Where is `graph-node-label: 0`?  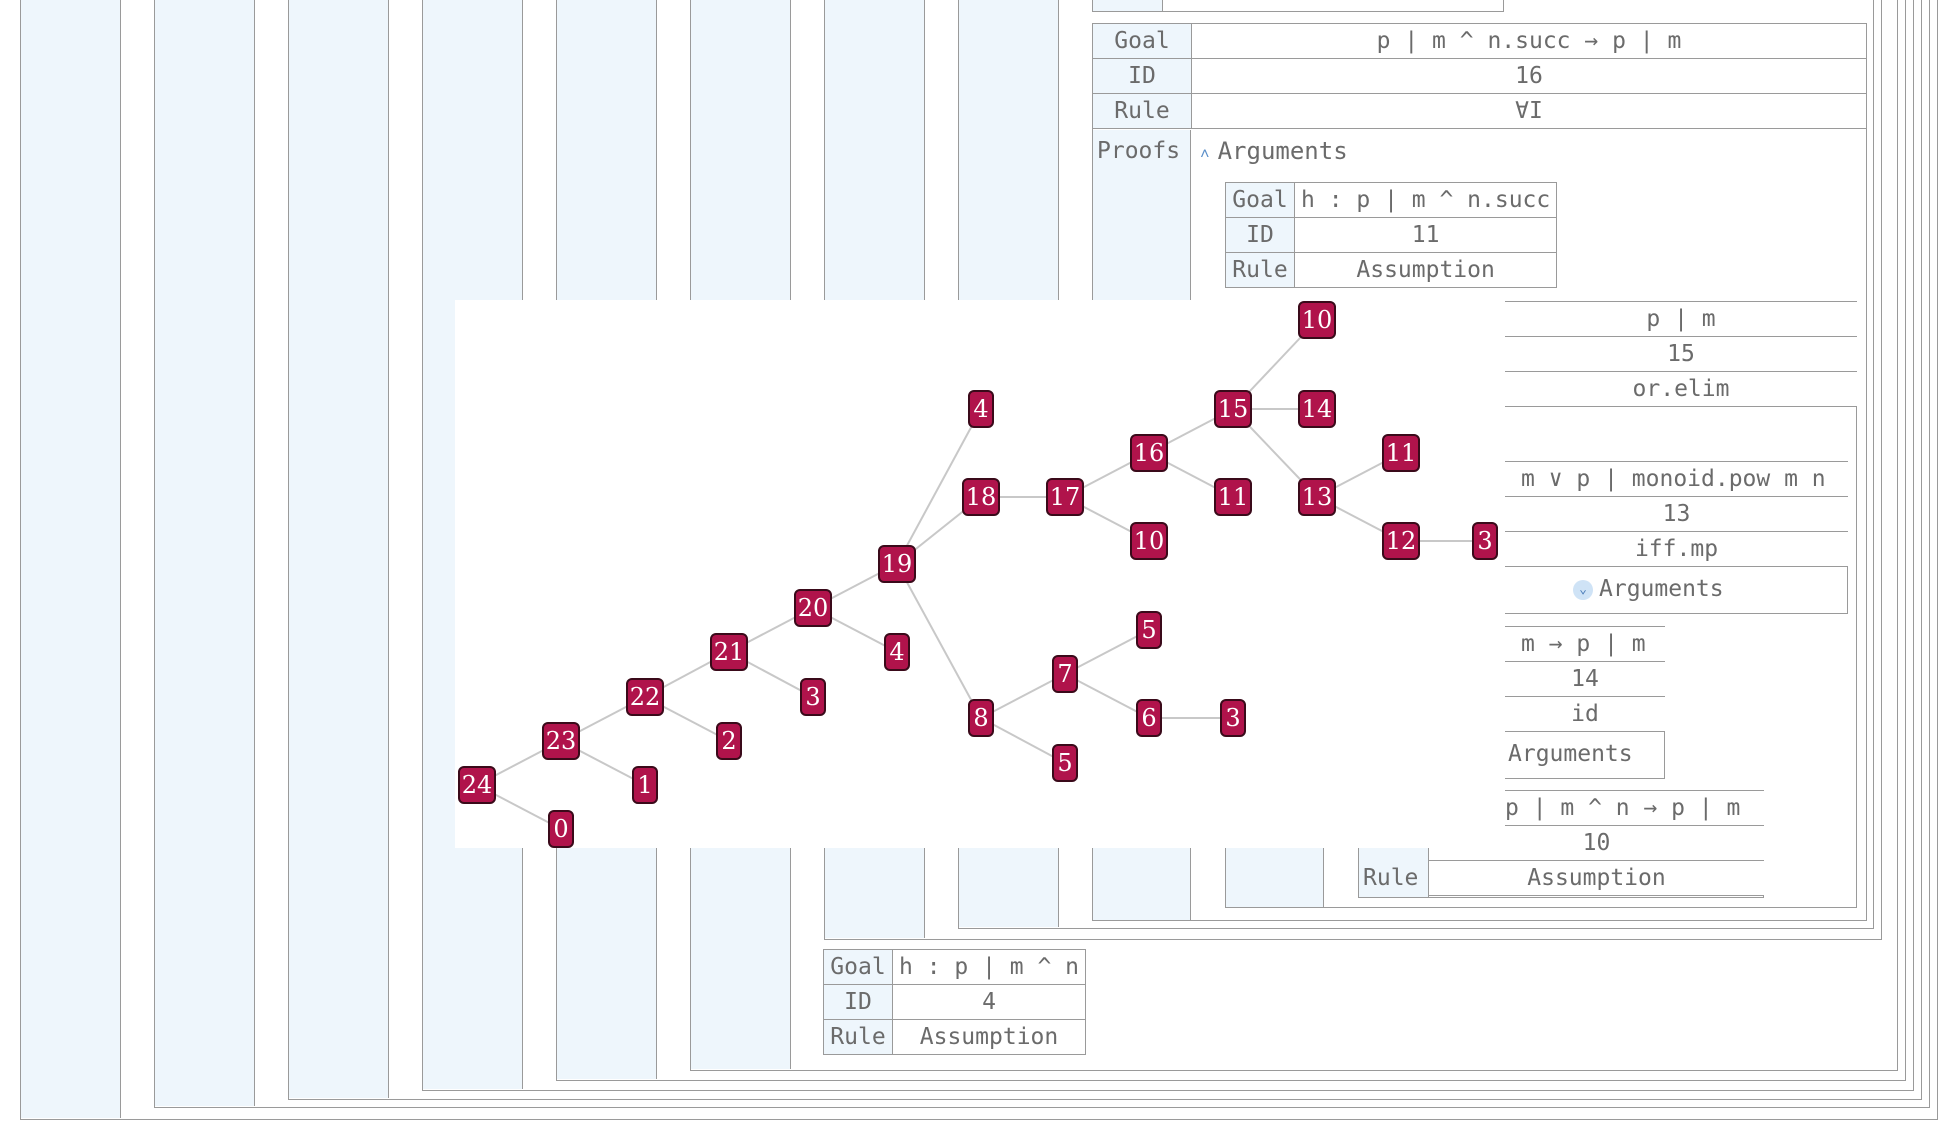 graph-node-label: 0 is located at coordinates (560, 829).